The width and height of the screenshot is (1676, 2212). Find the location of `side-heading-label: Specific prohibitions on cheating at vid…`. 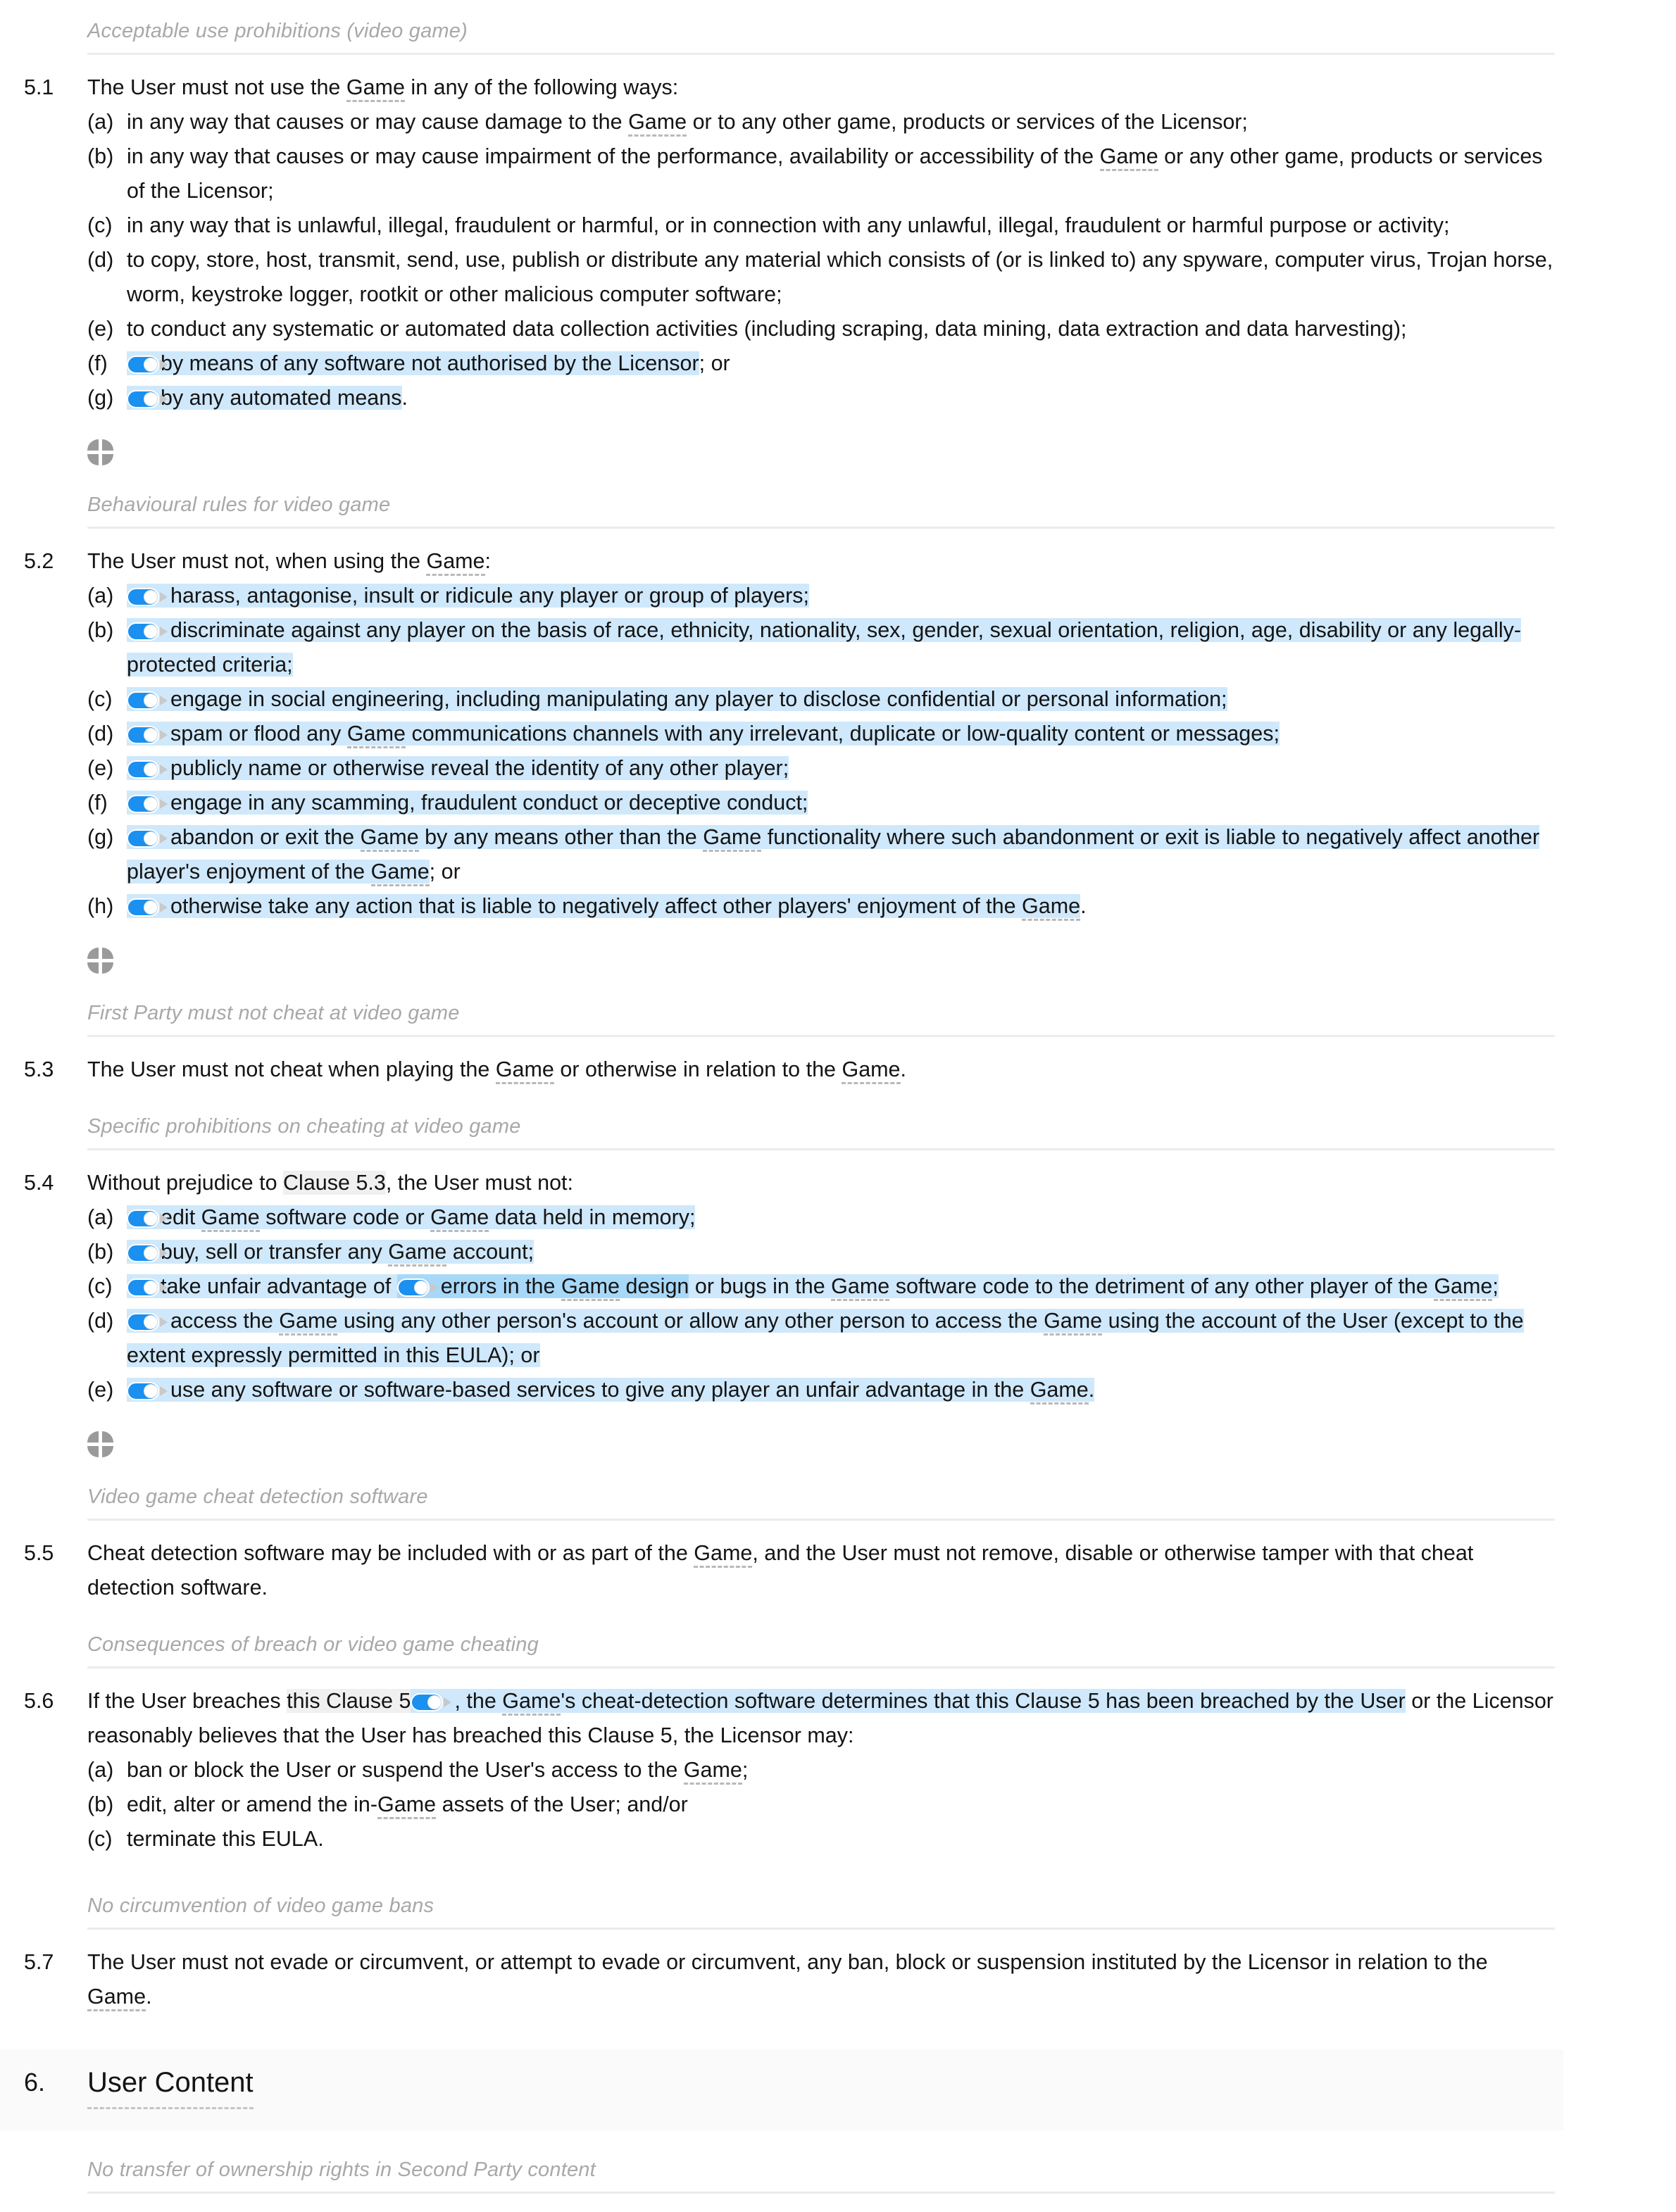

side-heading-label: Specific prohibitions on cheating at vid… is located at coordinates (304, 1126).